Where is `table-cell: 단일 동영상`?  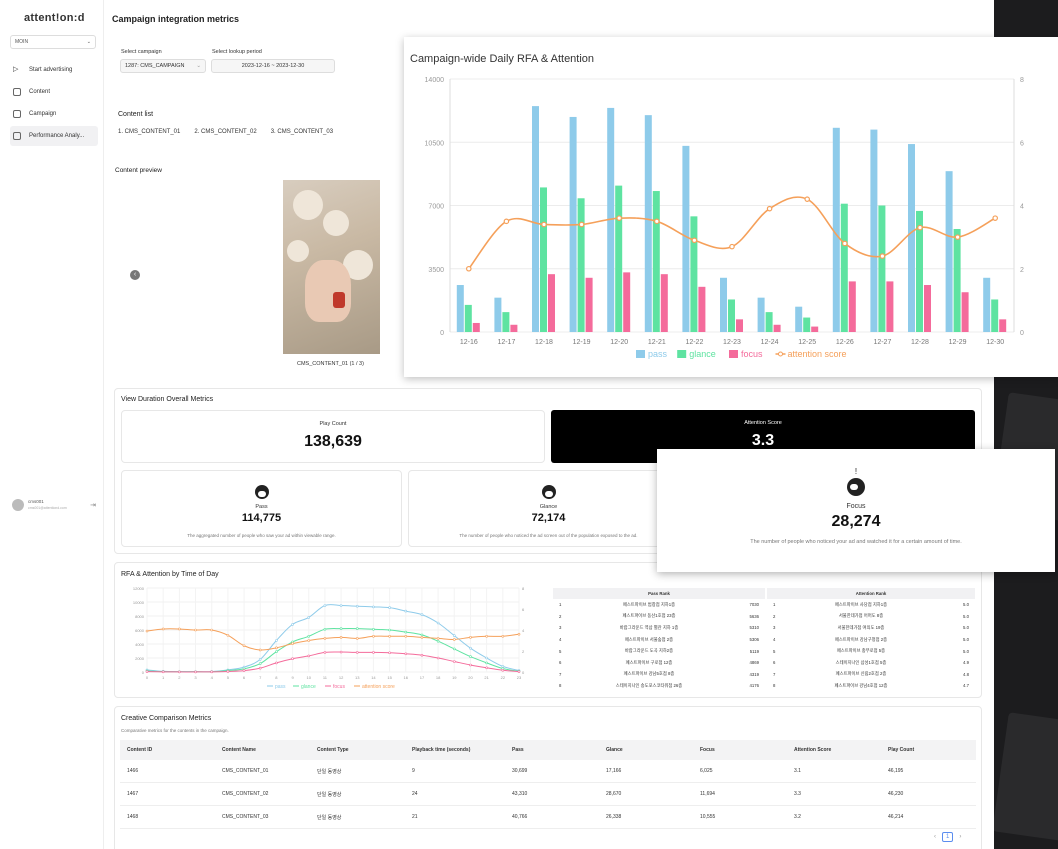
table-cell: 단일 동영상 is located at coordinates (329, 817).